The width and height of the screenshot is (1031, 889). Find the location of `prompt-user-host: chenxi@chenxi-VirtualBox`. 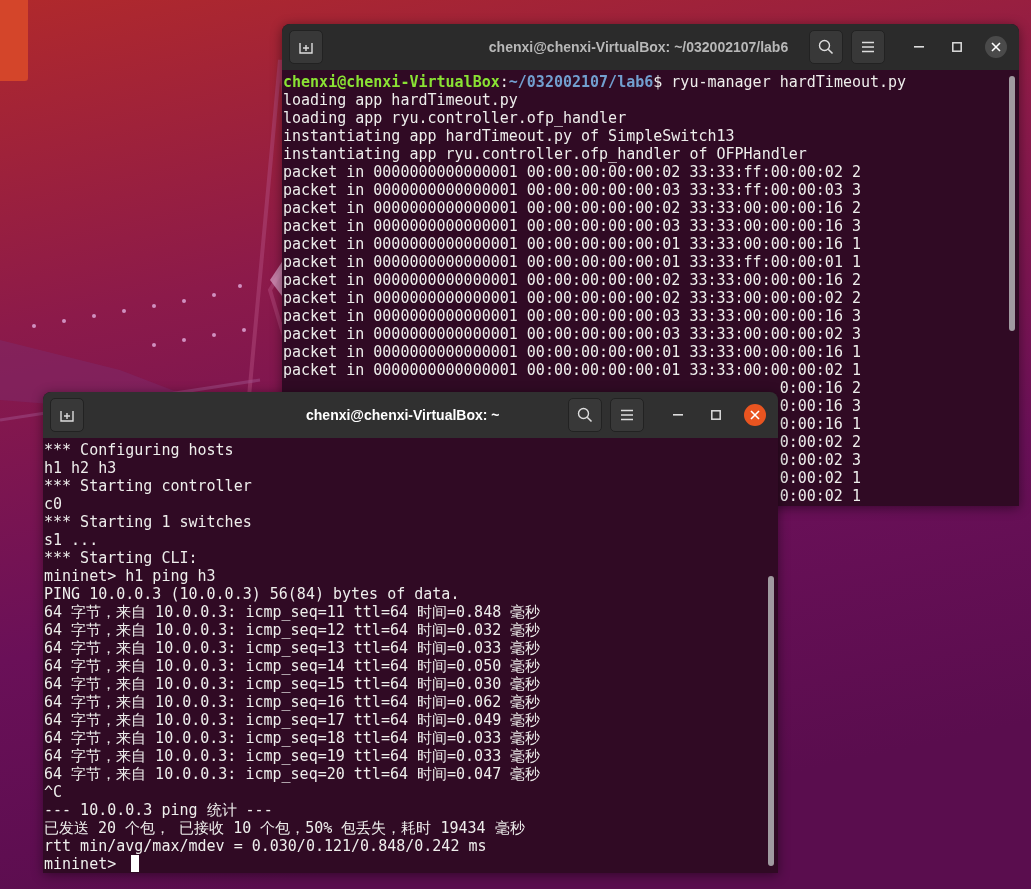

prompt-user-host: chenxi@chenxi-VirtualBox is located at coordinates (391, 82).